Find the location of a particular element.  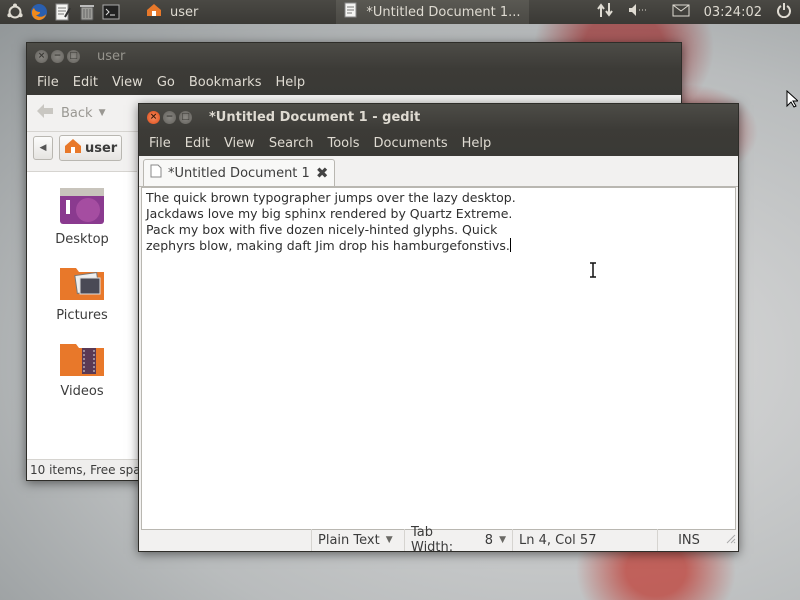

file-manager-titlebar: × − □ user is located at coordinates (354, 56).